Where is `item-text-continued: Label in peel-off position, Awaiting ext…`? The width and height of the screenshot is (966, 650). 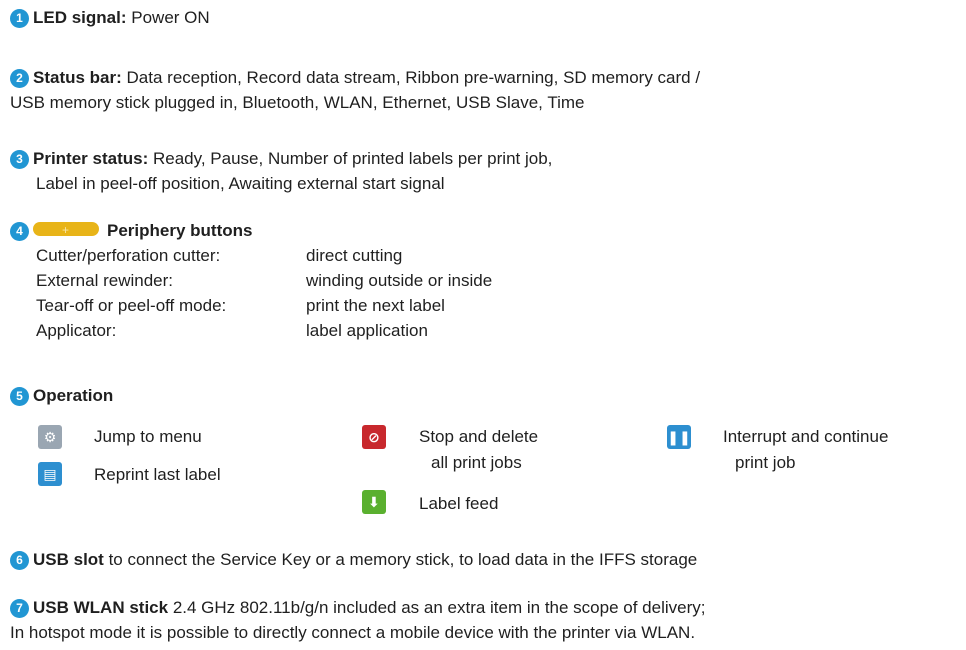
item-text-continued: Label in peel-off position, Awaiting ext… is located at coordinates (240, 183).